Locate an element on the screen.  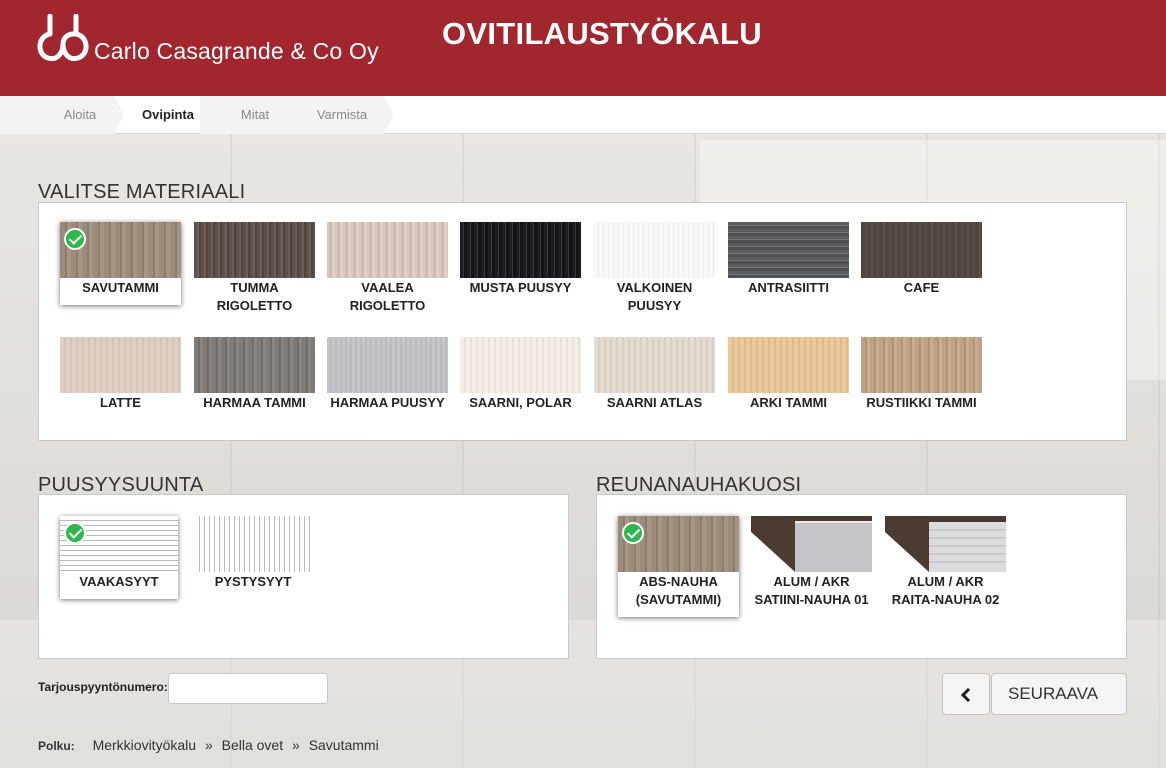
grain-label: PYSTYSYYT is located at coordinates (253, 581).